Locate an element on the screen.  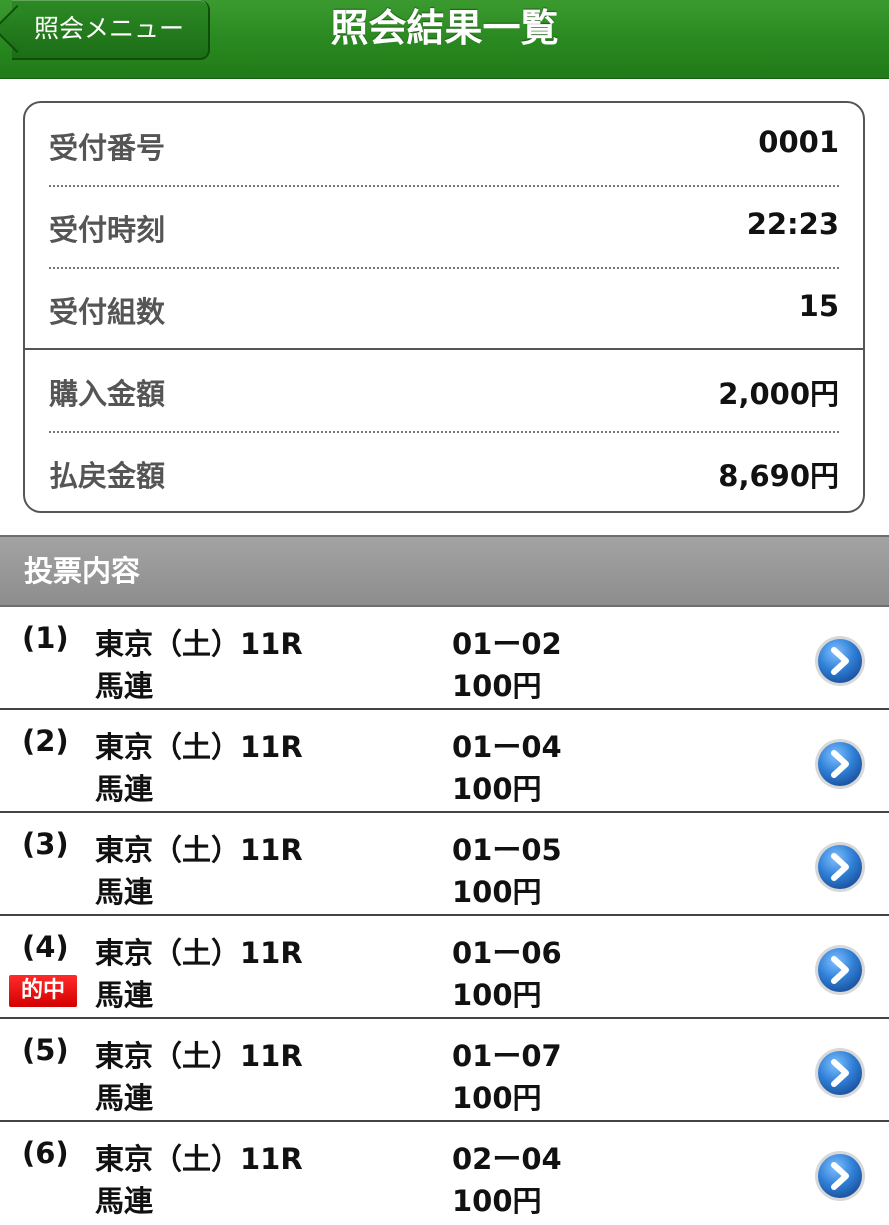
bet-combination: 01ー07 is located at coordinates (507, 1056).